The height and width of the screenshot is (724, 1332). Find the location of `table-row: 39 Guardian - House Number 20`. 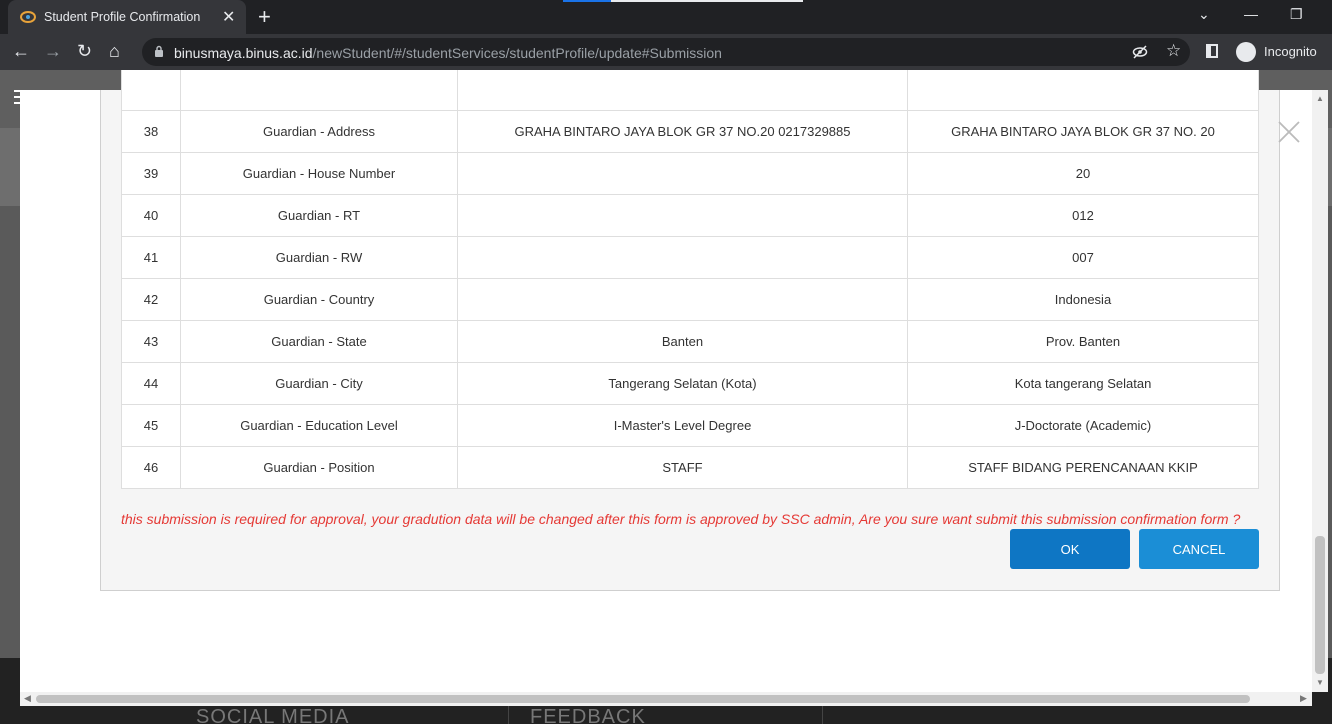

table-row: 39 Guardian - House Number 20 is located at coordinates (690, 173).